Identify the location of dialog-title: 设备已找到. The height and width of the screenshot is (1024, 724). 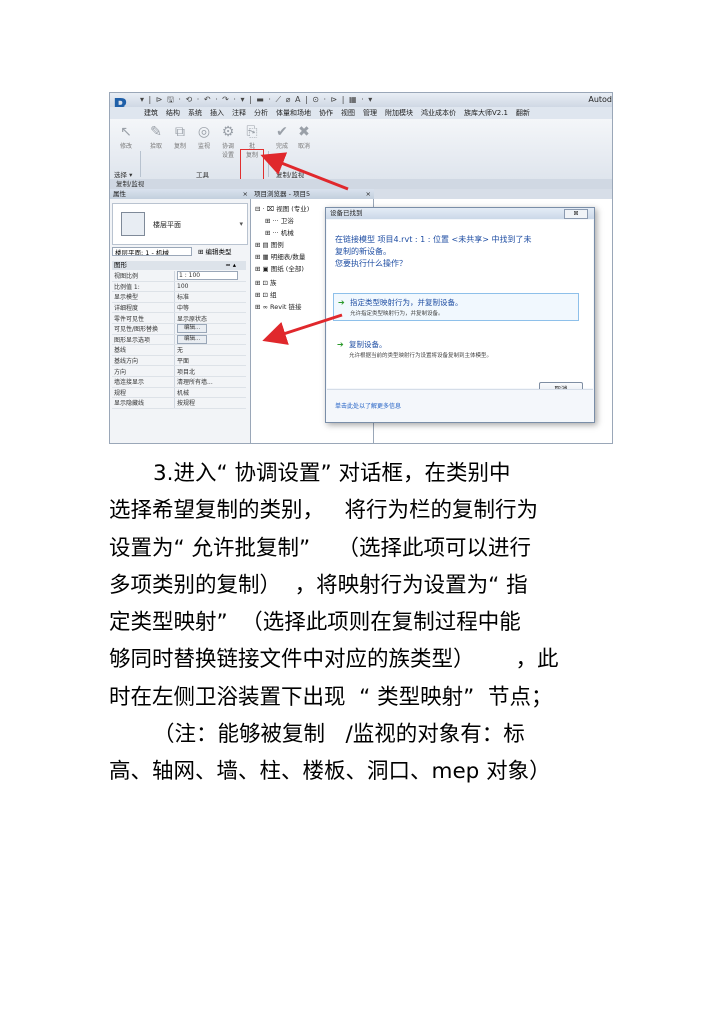
(460, 213).